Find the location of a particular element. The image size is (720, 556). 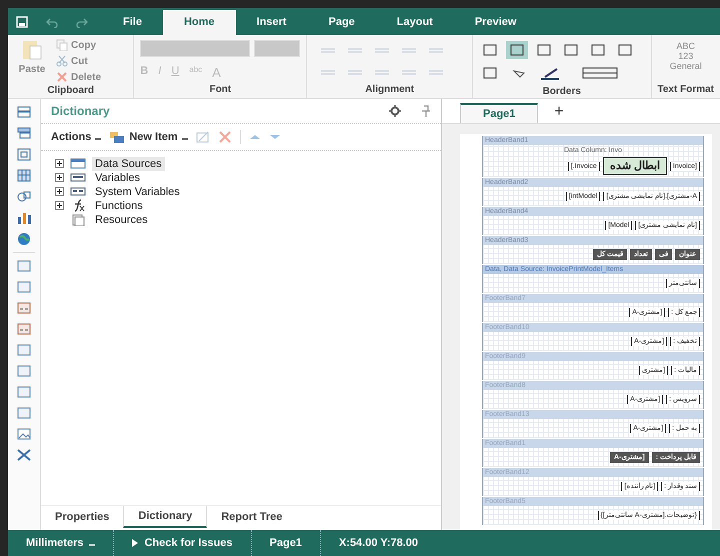

save-icon is located at coordinates (22, 22).